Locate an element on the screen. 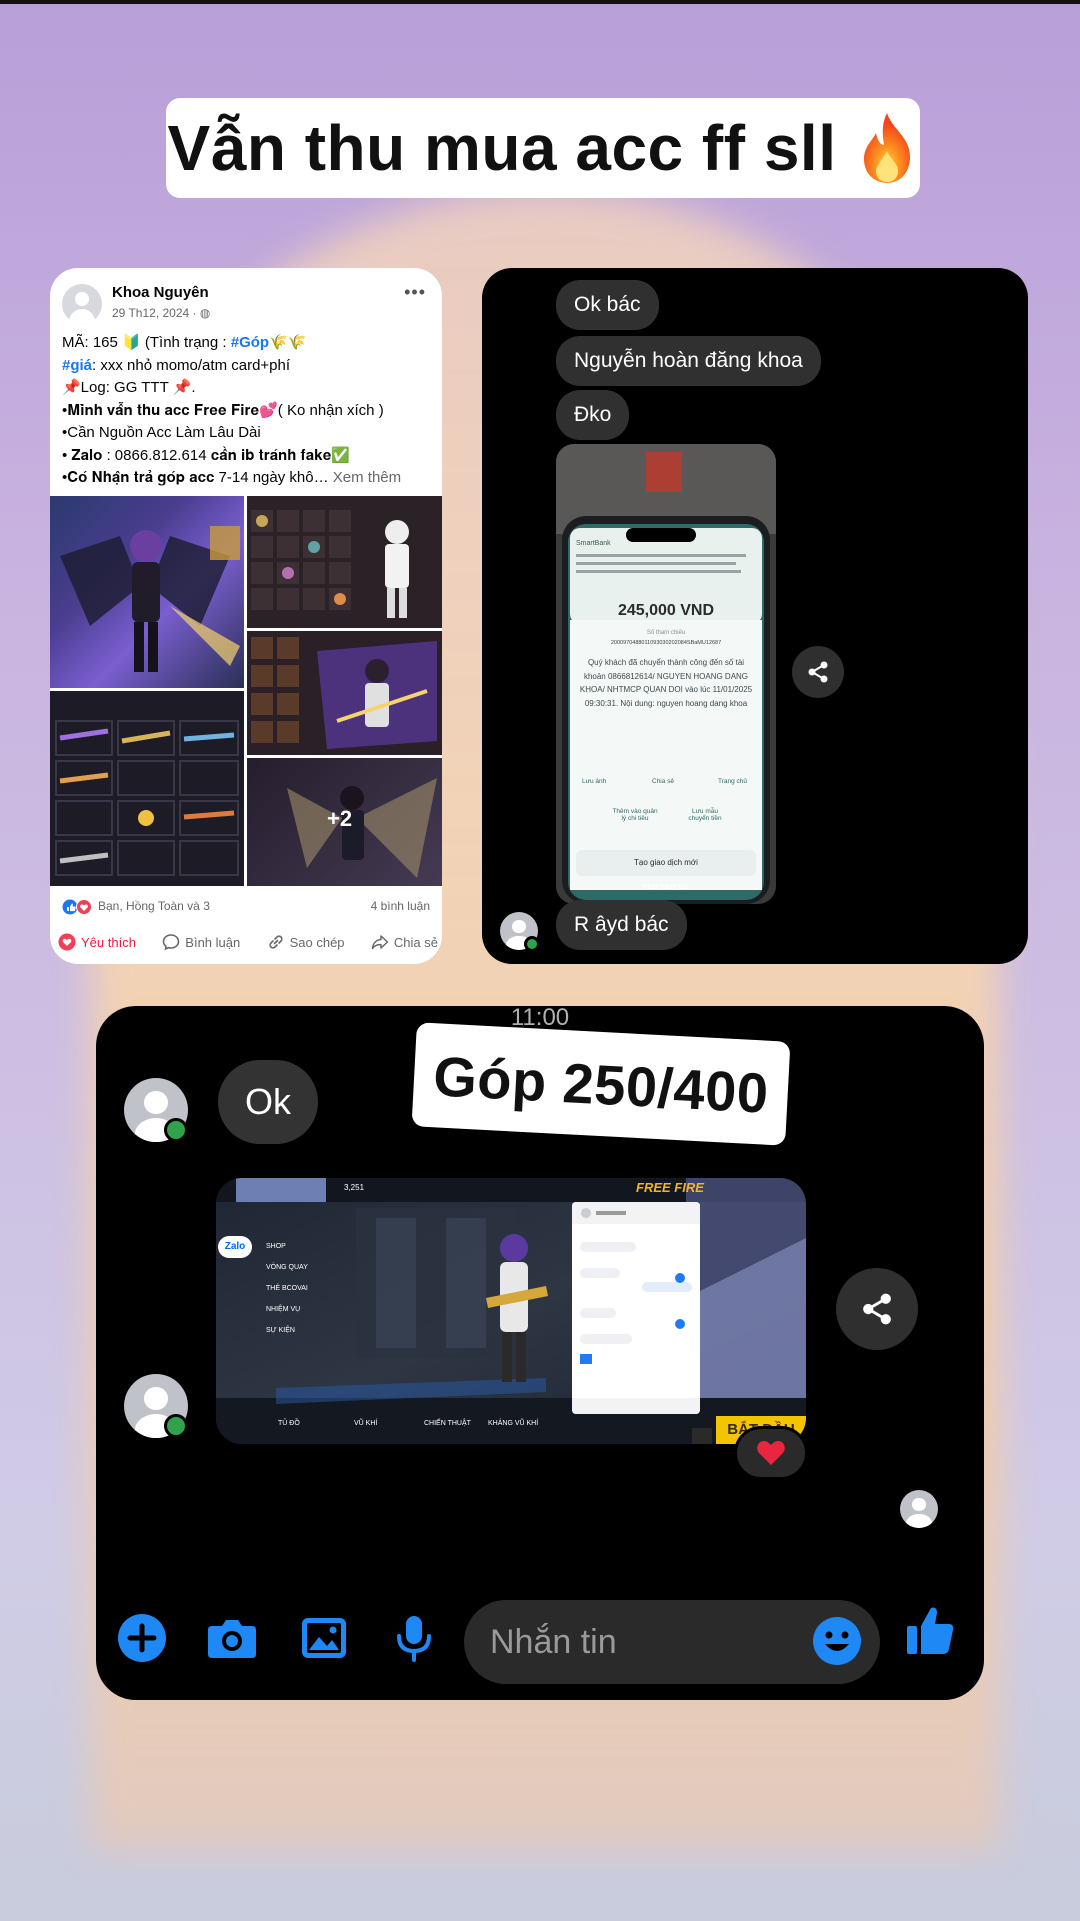 This screenshot has width=1080, height=1921. heart-reaction is located at coordinates (771, 1453).